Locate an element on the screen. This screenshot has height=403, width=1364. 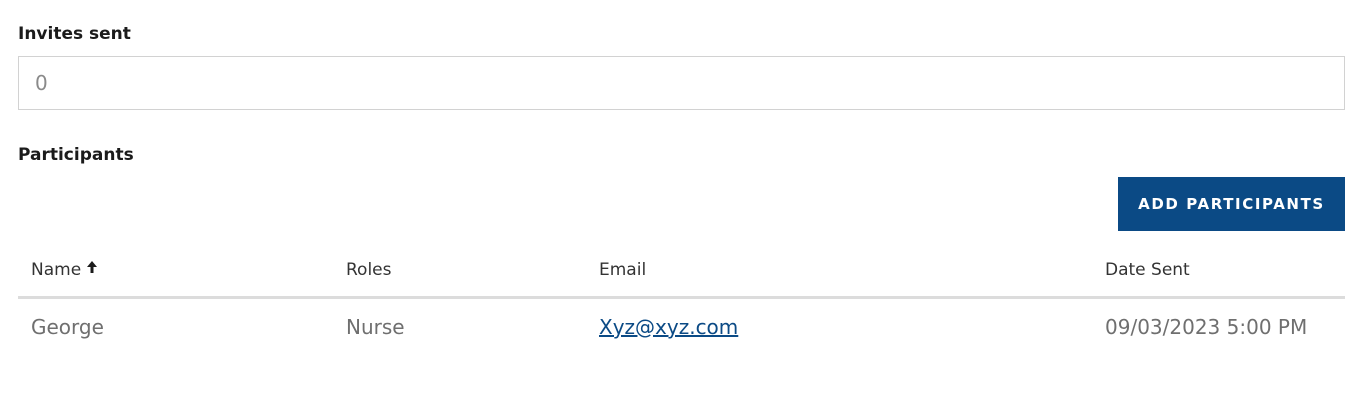
column-header-name: Name is located at coordinates (64, 270).